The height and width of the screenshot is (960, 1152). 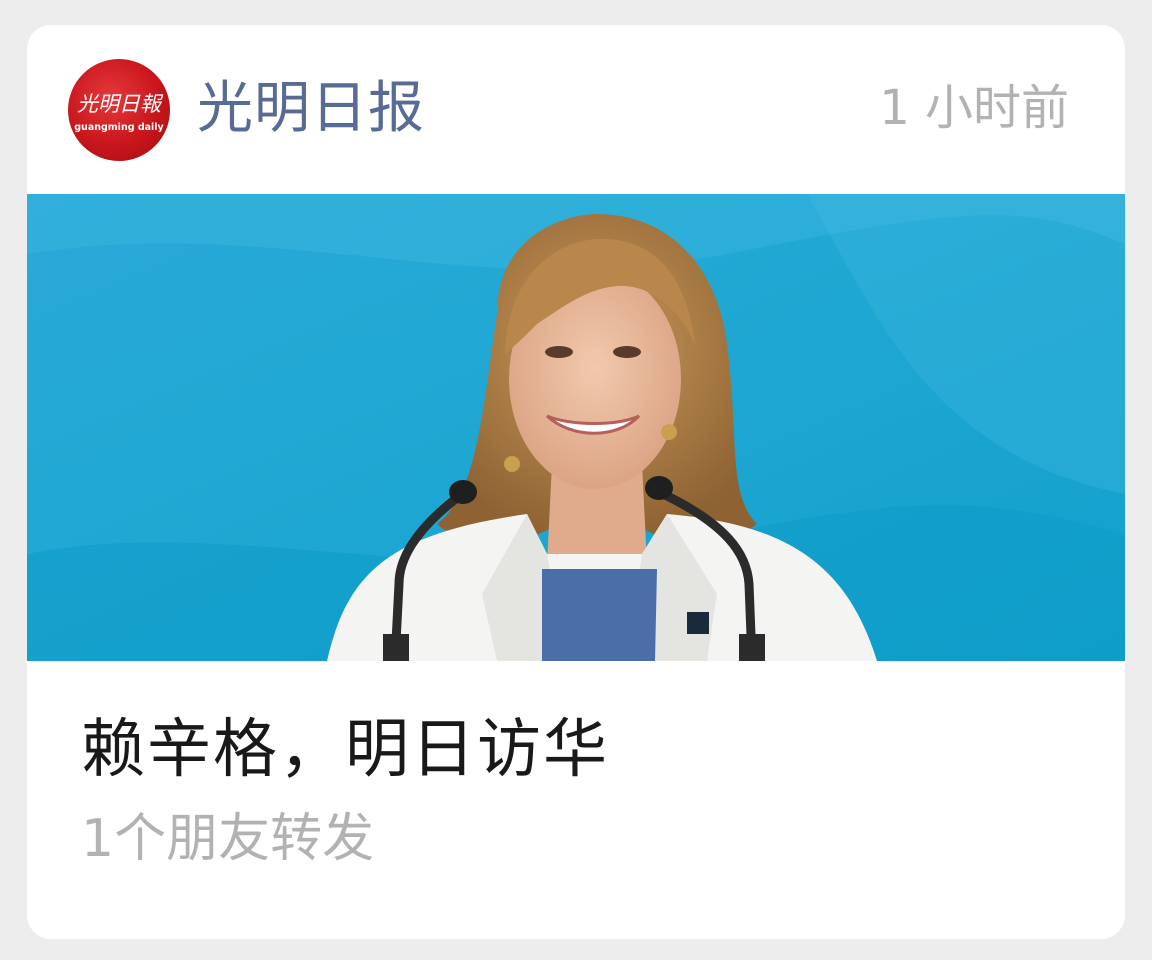 What do you see at coordinates (974, 108) in the screenshot?
I see `publish-time: 1 小时前` at bounding box center [974, 108].